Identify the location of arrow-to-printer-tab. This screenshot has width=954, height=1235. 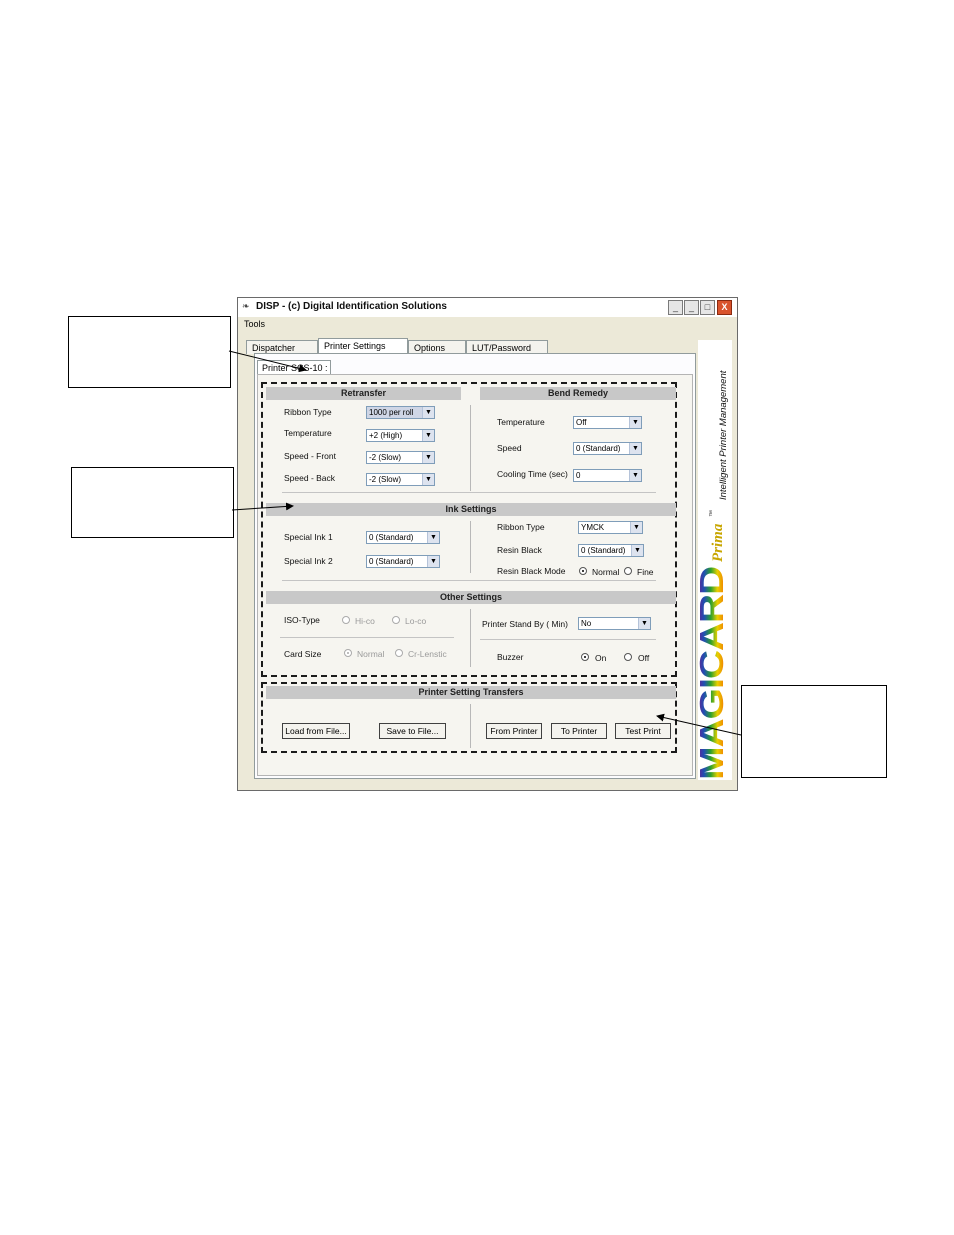
(267, 361).